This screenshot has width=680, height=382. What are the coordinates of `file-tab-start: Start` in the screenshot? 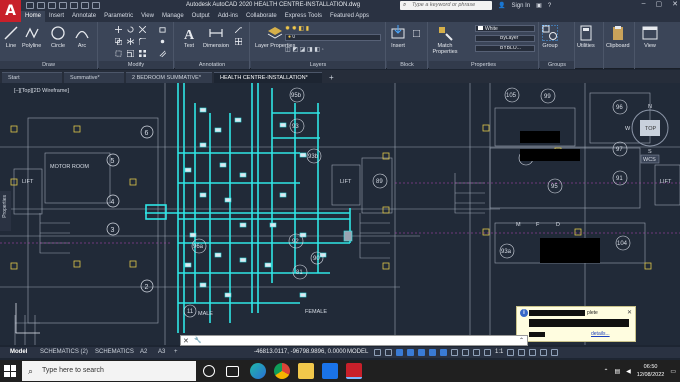 It's located at (32, 77).